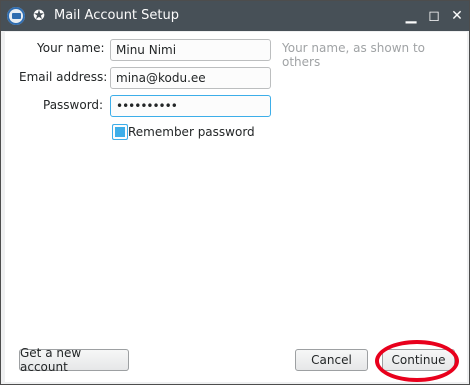 Image resolution: width=470 pixels, height=385 pixels. I want to click on email-field: mina@kodu.ee, so click(190, 78).